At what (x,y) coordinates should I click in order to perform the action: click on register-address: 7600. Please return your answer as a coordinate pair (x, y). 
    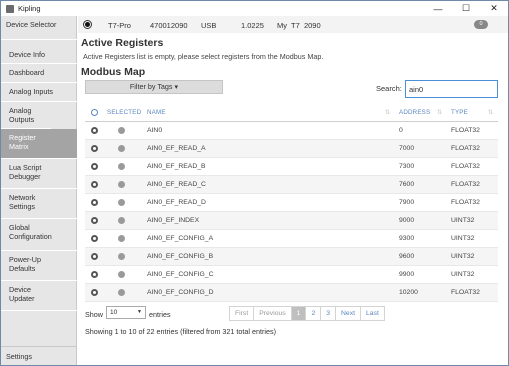
    Looking at the image, I should click on (407, 184).